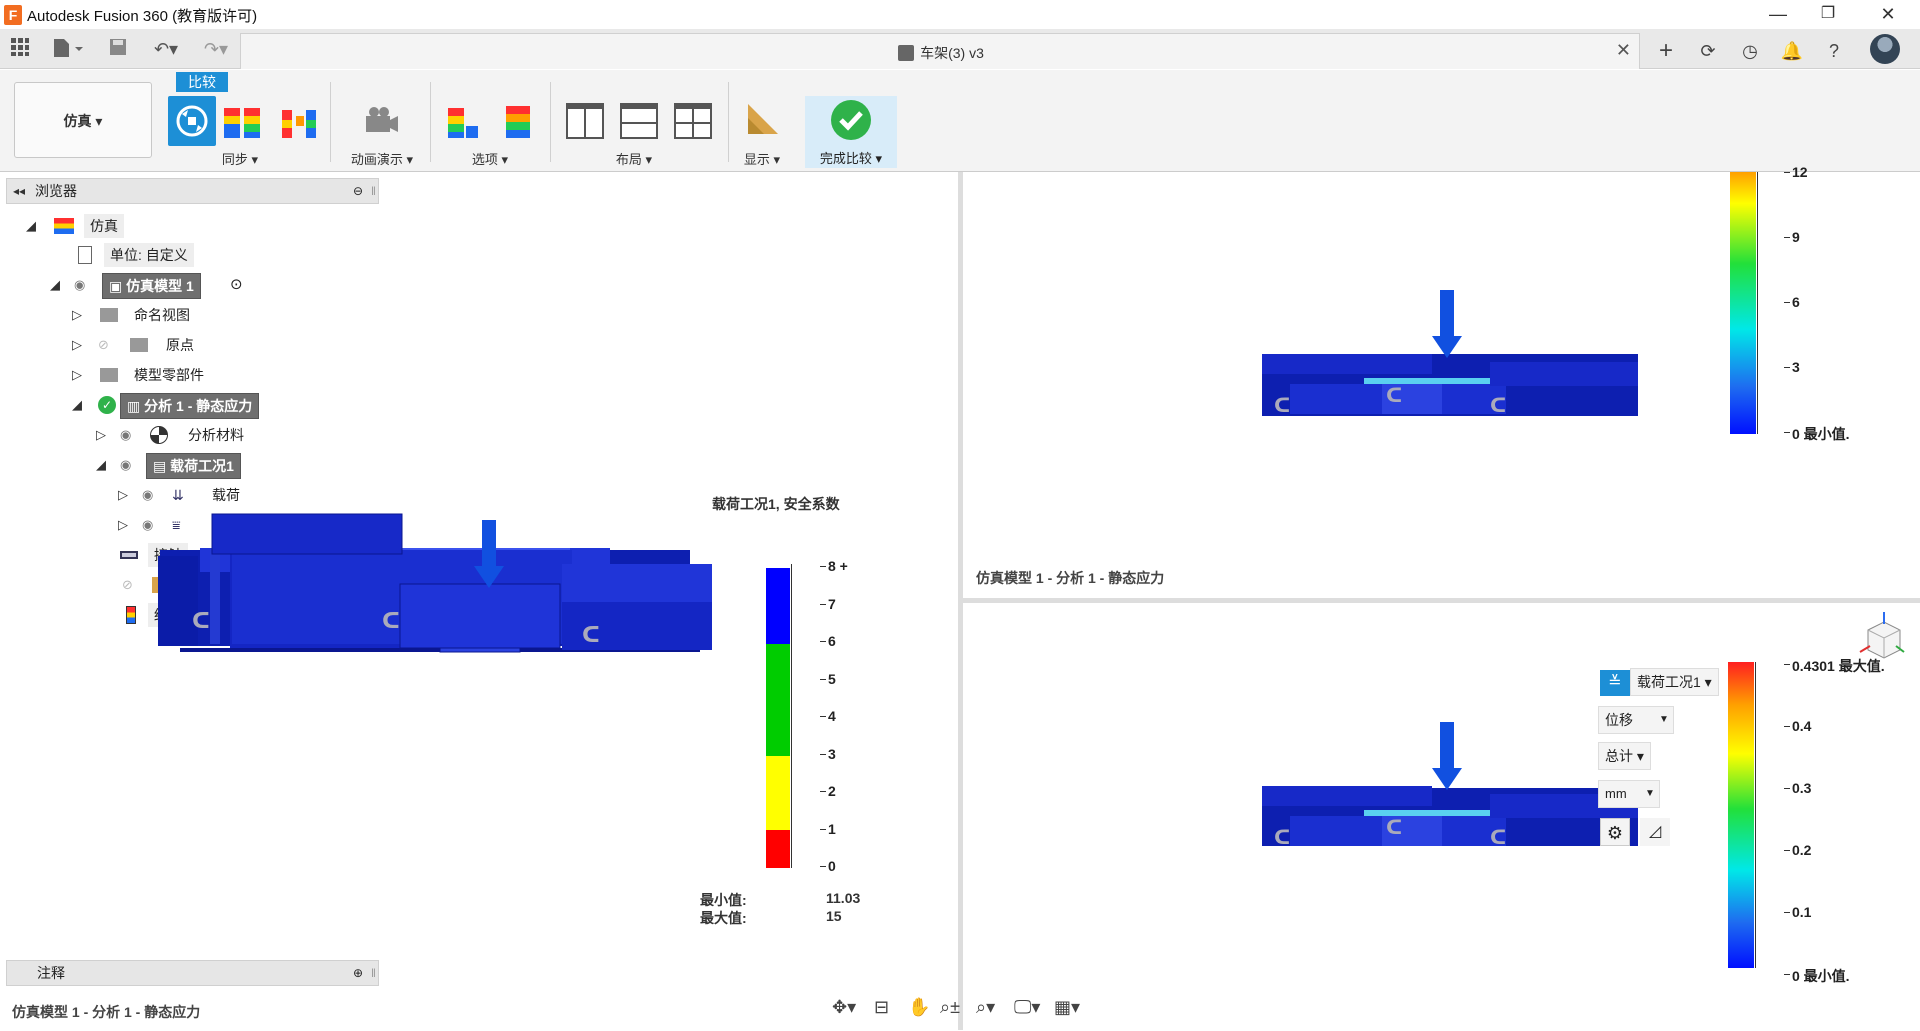 The width and height of the screenshot is (1920, 1031). I want to click on bottom-right-viewport-model: ᑕ ᑕ ᑕ, so click(1450, 790).